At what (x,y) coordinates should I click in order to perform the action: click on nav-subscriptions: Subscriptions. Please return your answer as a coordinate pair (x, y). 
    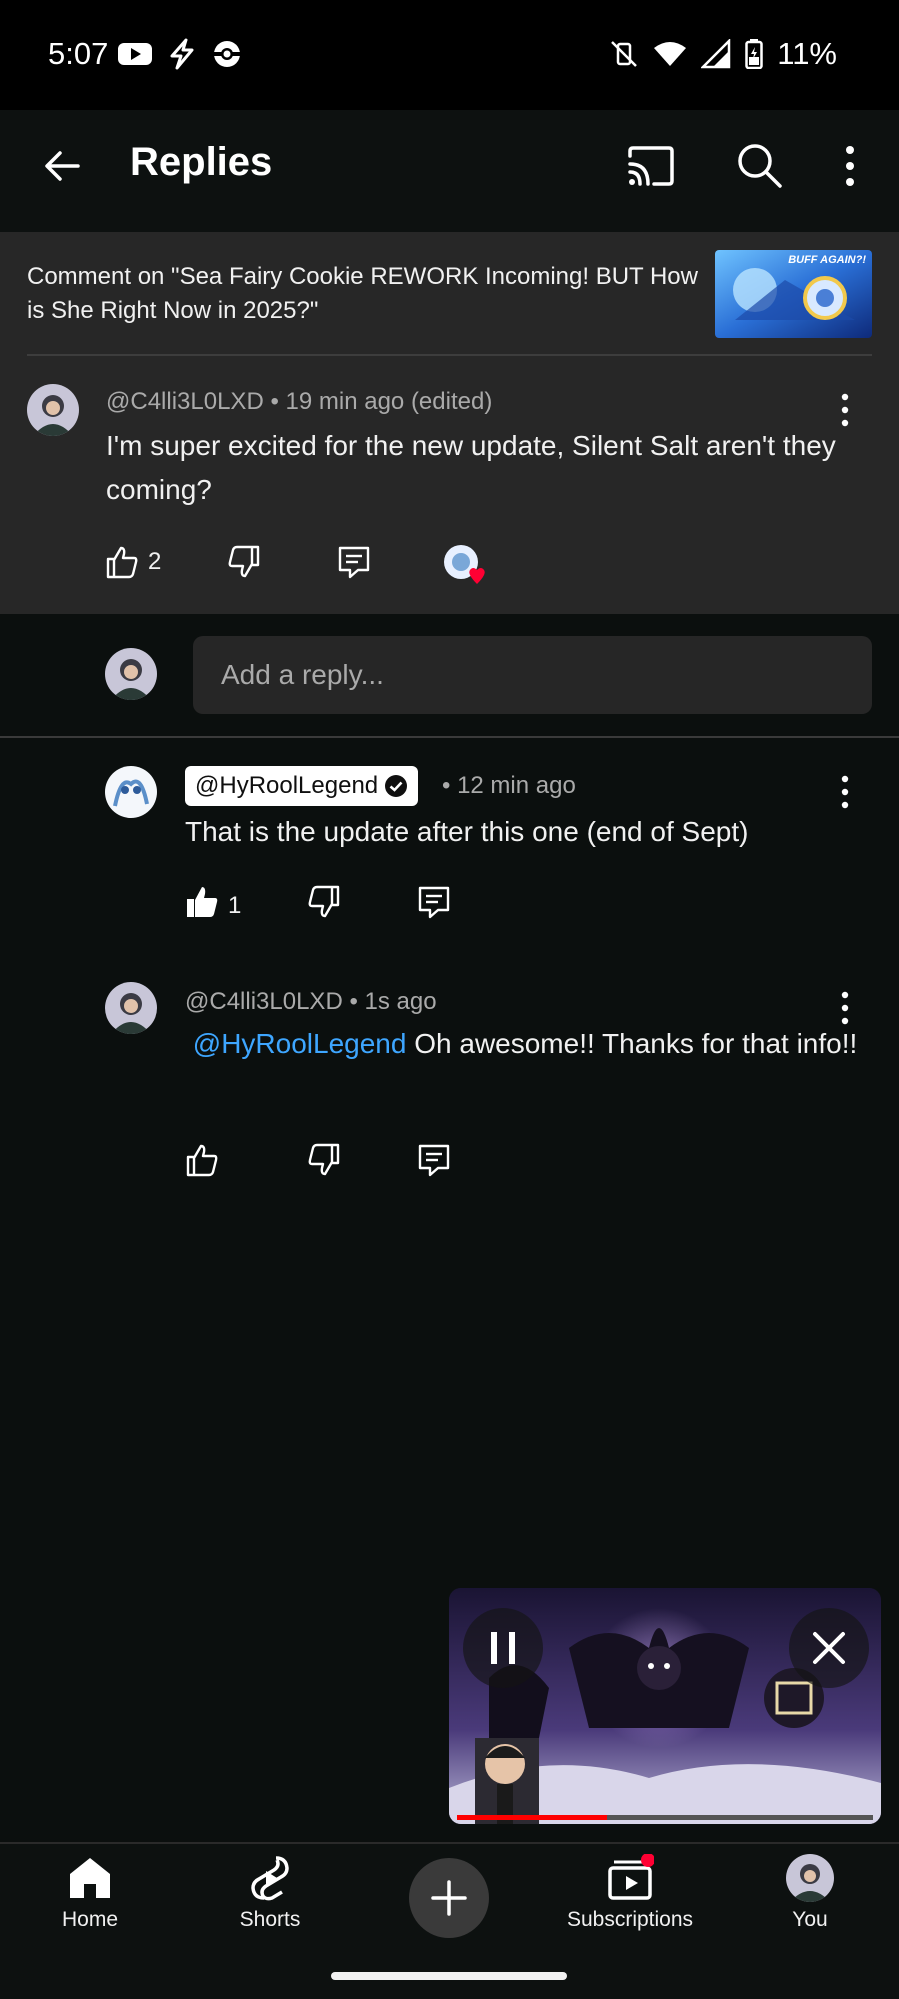
    Looking at the image, I should click on (630, 1893).